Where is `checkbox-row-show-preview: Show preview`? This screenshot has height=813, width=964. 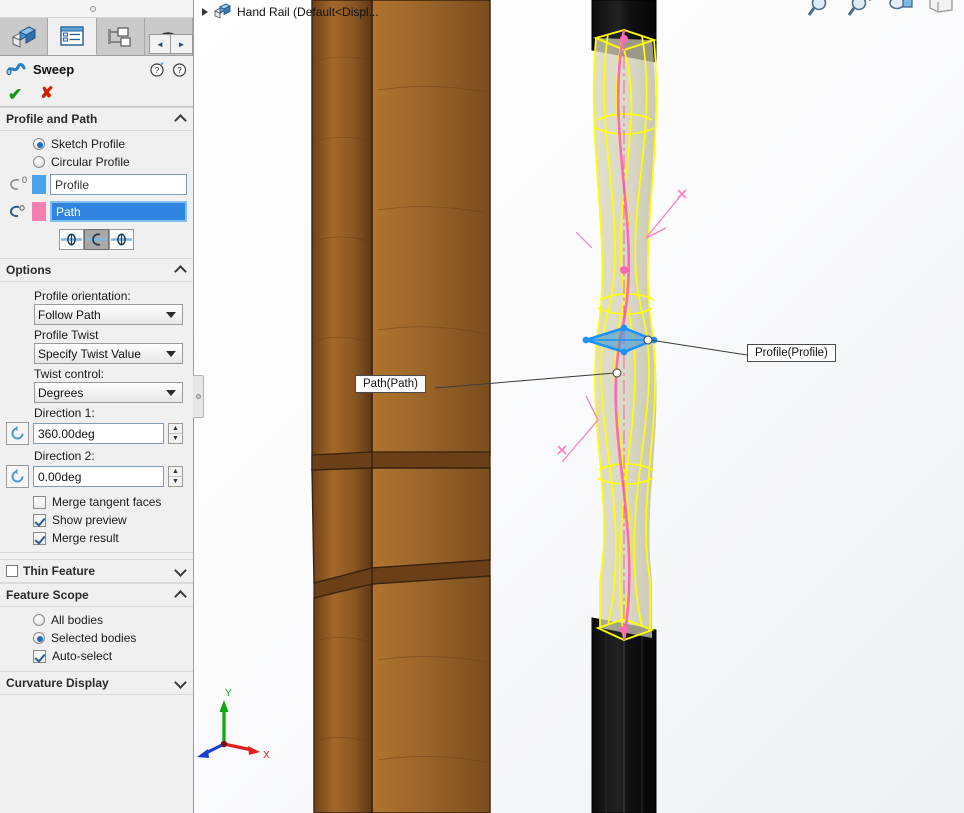 checkbox-row-show-preview: Show preview is located at coordinates (96, 520).